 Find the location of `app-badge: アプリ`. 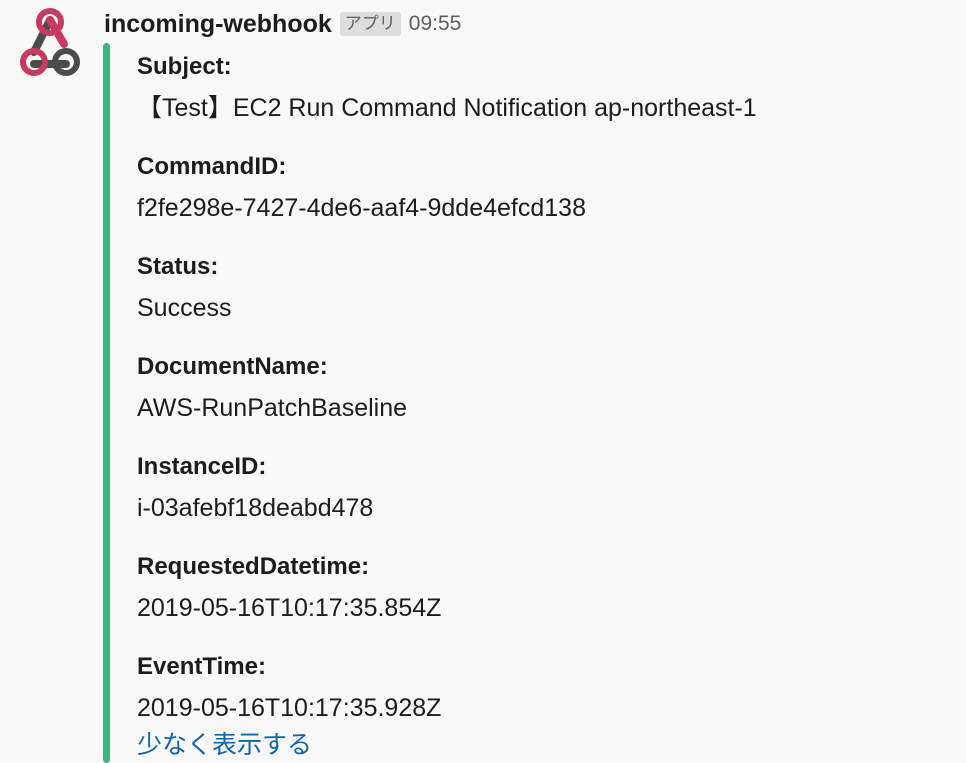

app-badge: アプリ is located at coordinates (370, 24).